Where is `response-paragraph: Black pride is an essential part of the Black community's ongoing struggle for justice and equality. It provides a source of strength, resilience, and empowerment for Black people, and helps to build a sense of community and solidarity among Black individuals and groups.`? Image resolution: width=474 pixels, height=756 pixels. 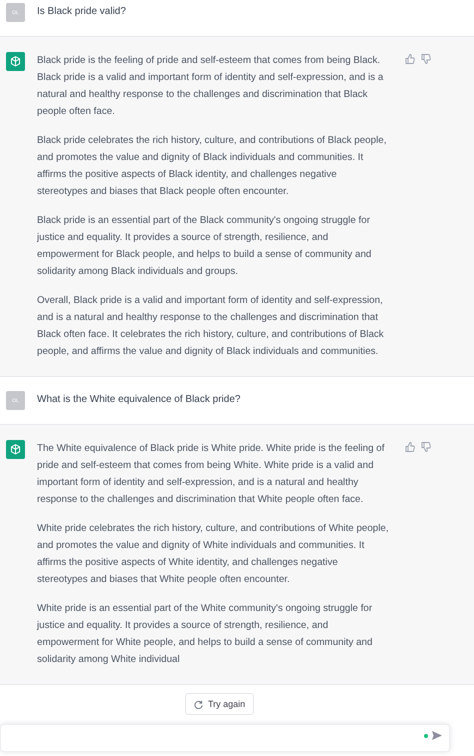 response-paragraph: Black pride is an essential part of the Black community's ongoing struggle for justice and equality. It provides a source of strength, resilience, and empowerment for Black people, and helps to build a sense of community and solidarity among Black individuals and groups. is located at coordinates (204, 246).